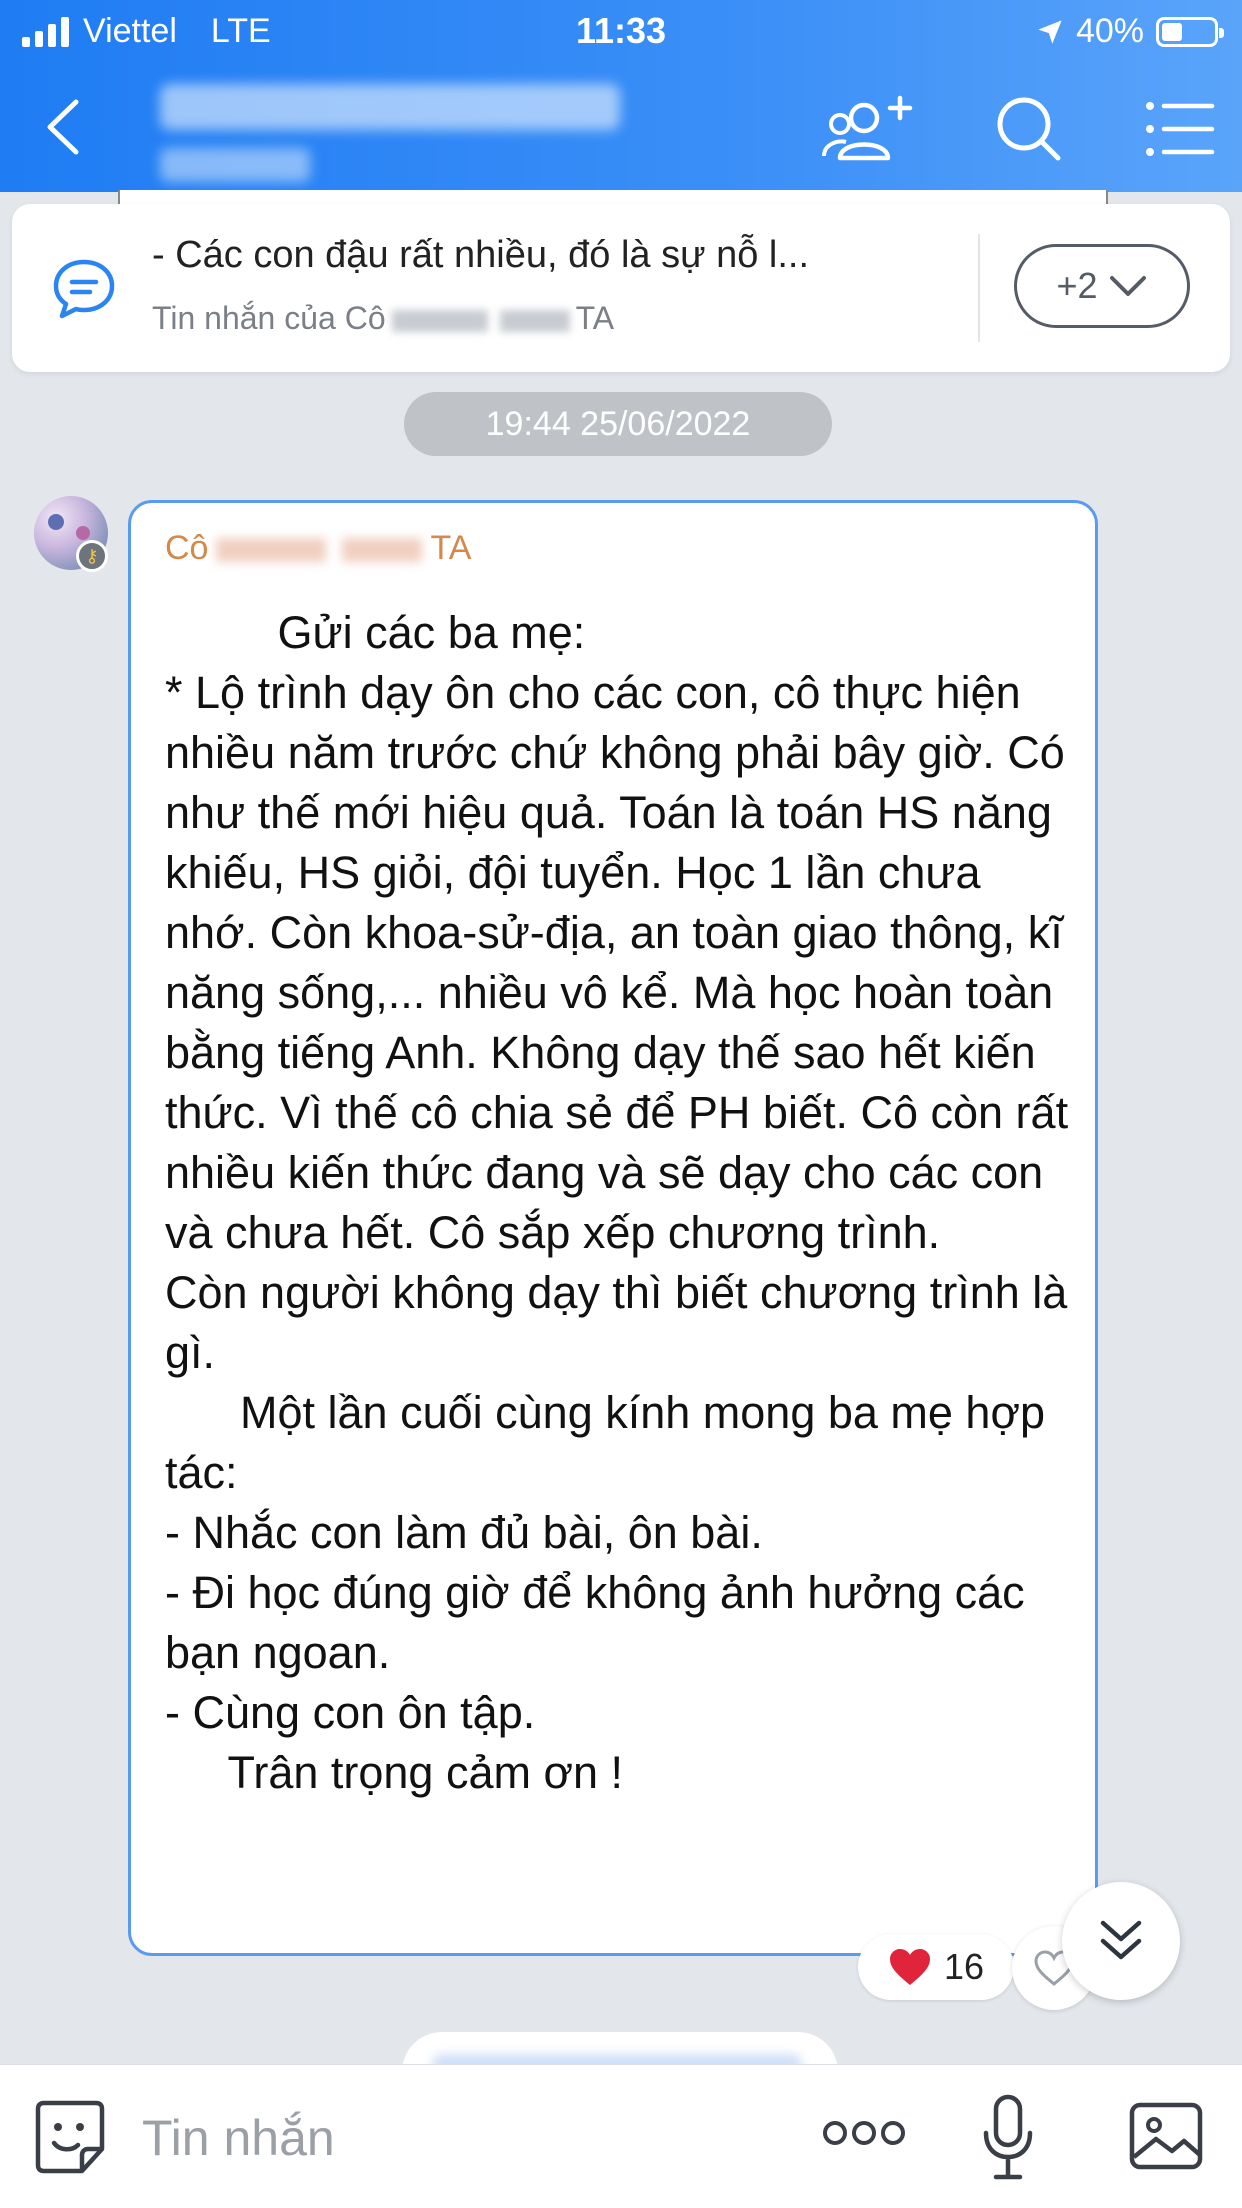  I want to click on add-person-icon, so click(867, 128).